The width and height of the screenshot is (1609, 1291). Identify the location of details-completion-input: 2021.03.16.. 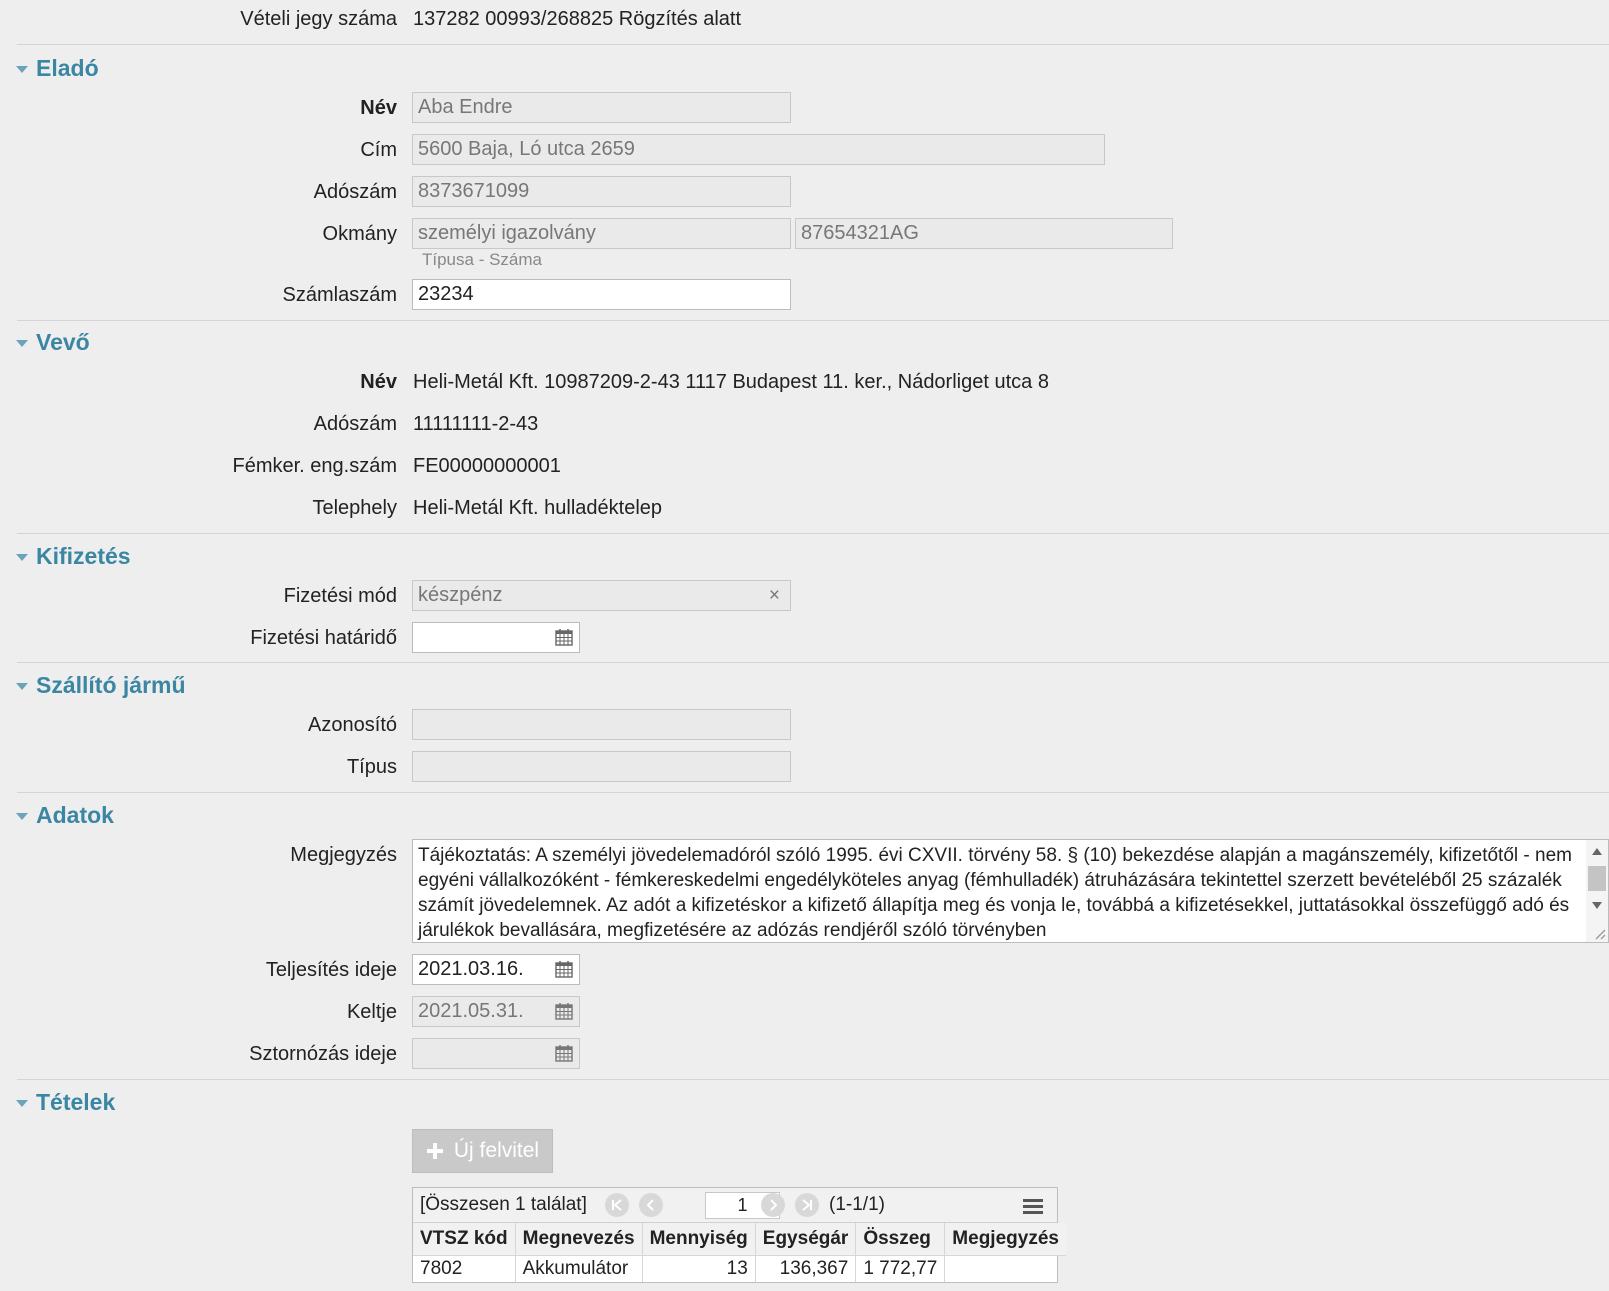
(496, 969).